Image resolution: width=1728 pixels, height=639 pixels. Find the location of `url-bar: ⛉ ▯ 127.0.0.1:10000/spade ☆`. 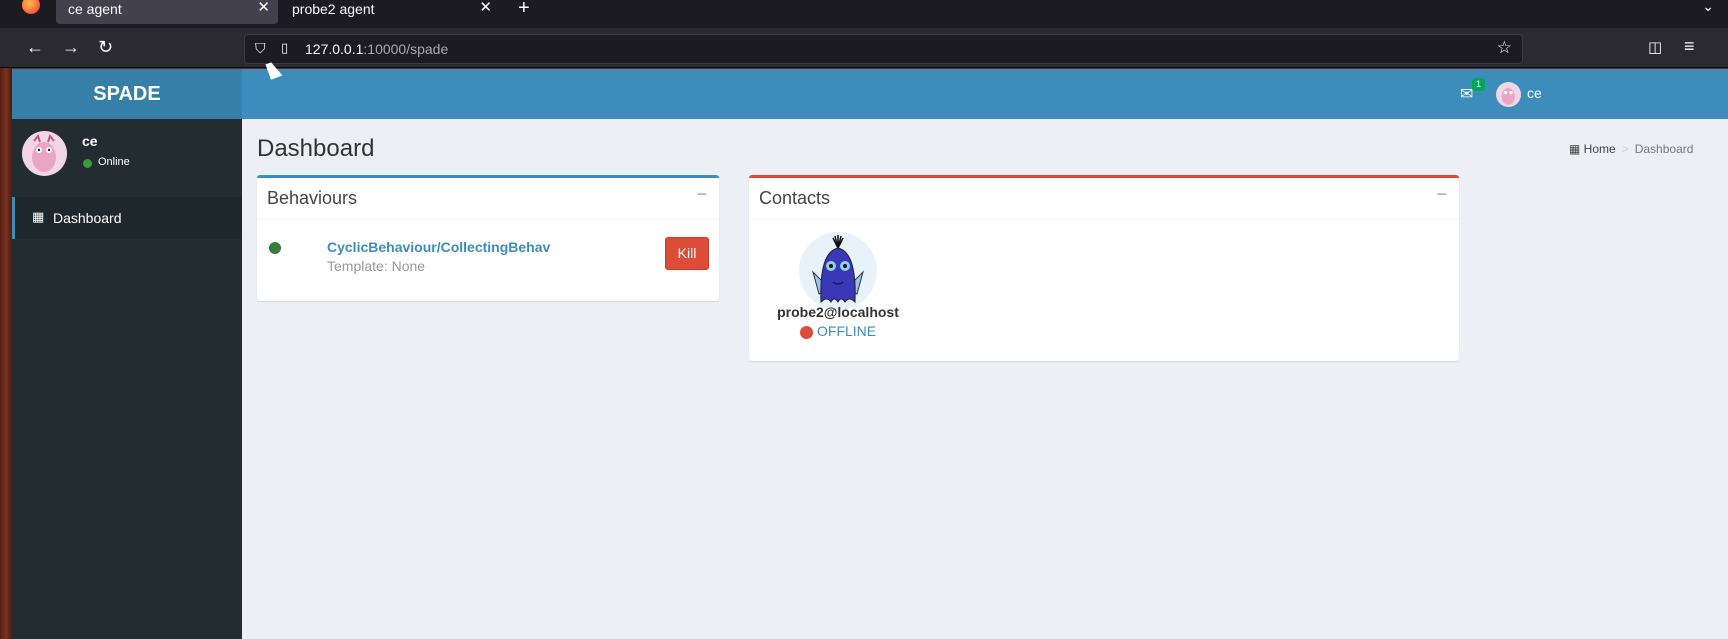

url-bar: ⛉ ▯ 127.0.0.1:10000/spade ☆ is located at coordinates (883, 49).